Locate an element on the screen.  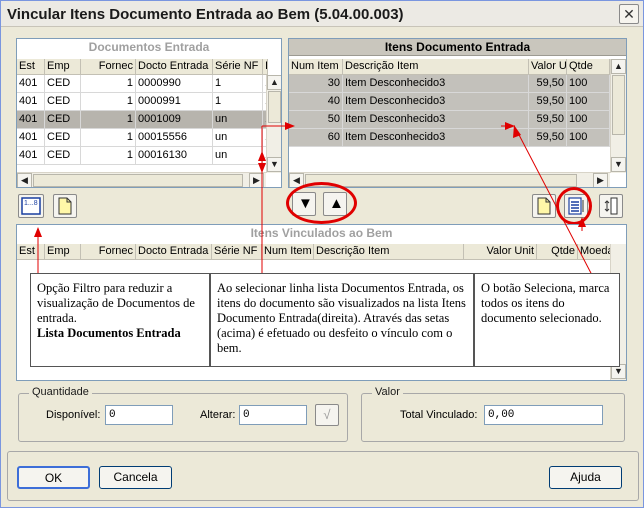
total-vinculado-label: Total Vinculado: is located at coordinates (439, 415).